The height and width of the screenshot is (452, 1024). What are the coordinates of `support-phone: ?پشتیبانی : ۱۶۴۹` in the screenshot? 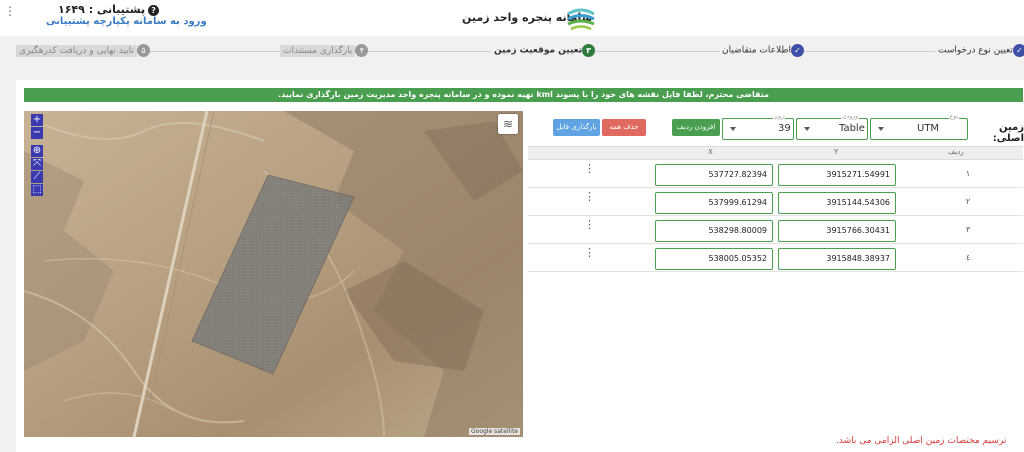 It's located at (109, 9).